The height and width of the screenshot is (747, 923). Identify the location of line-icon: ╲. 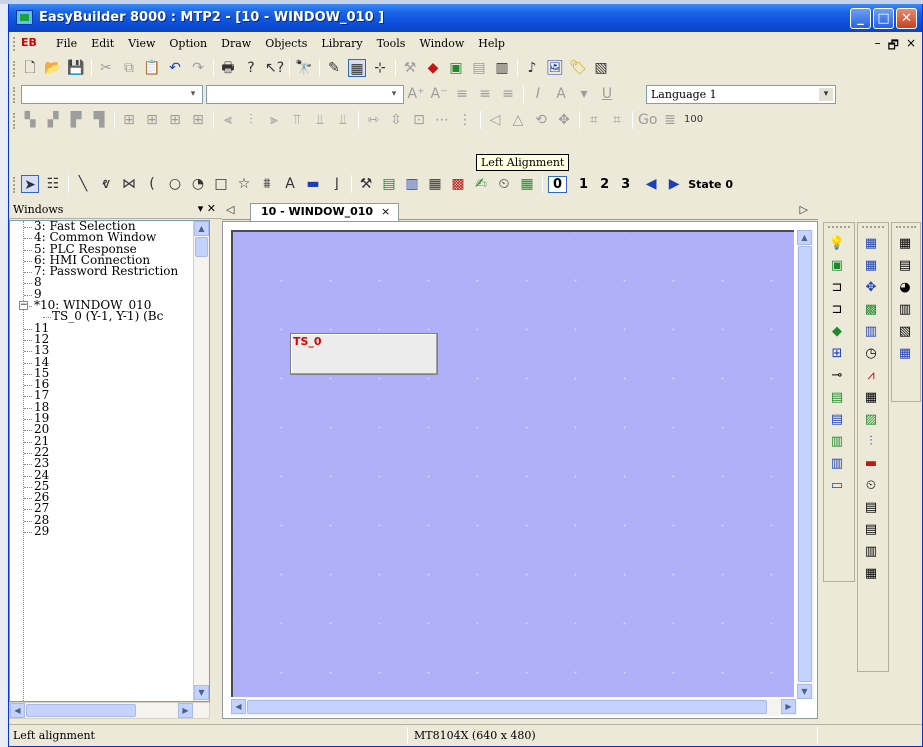
(83, 184).